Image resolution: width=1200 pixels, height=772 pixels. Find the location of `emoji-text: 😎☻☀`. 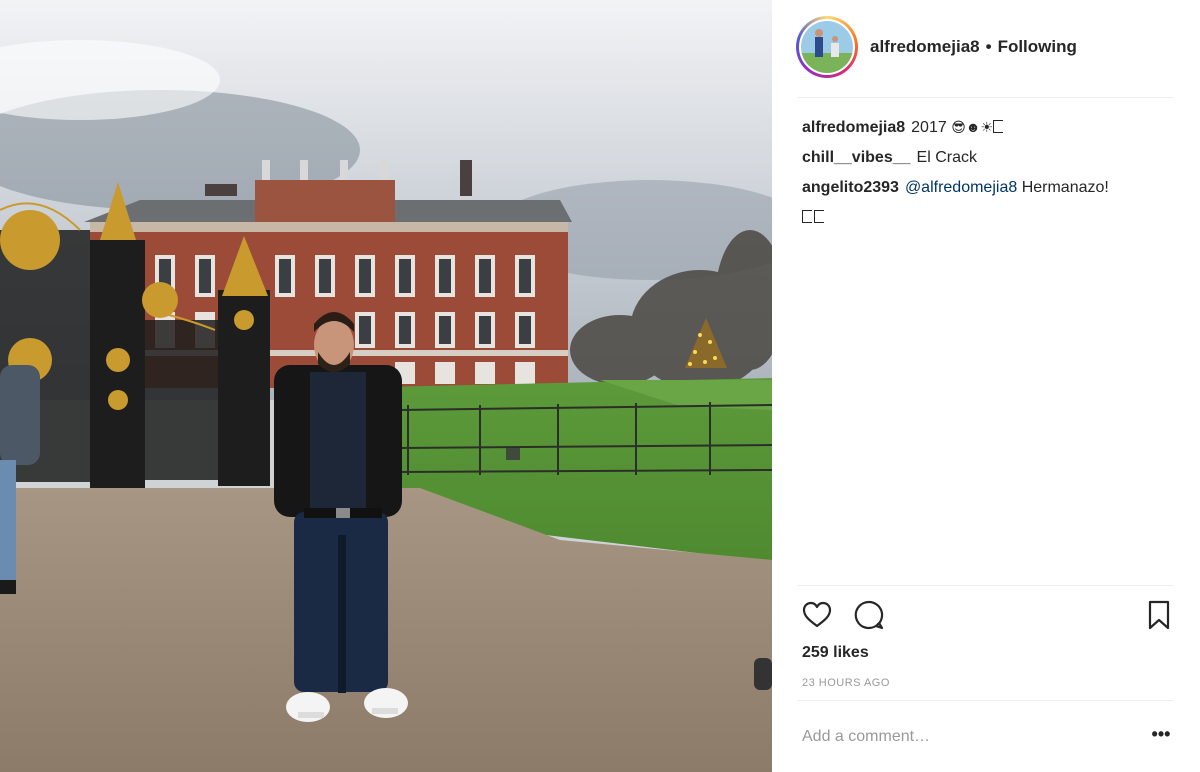

emoji-text: 😎☻☀ is located at coordinates (972, 127).